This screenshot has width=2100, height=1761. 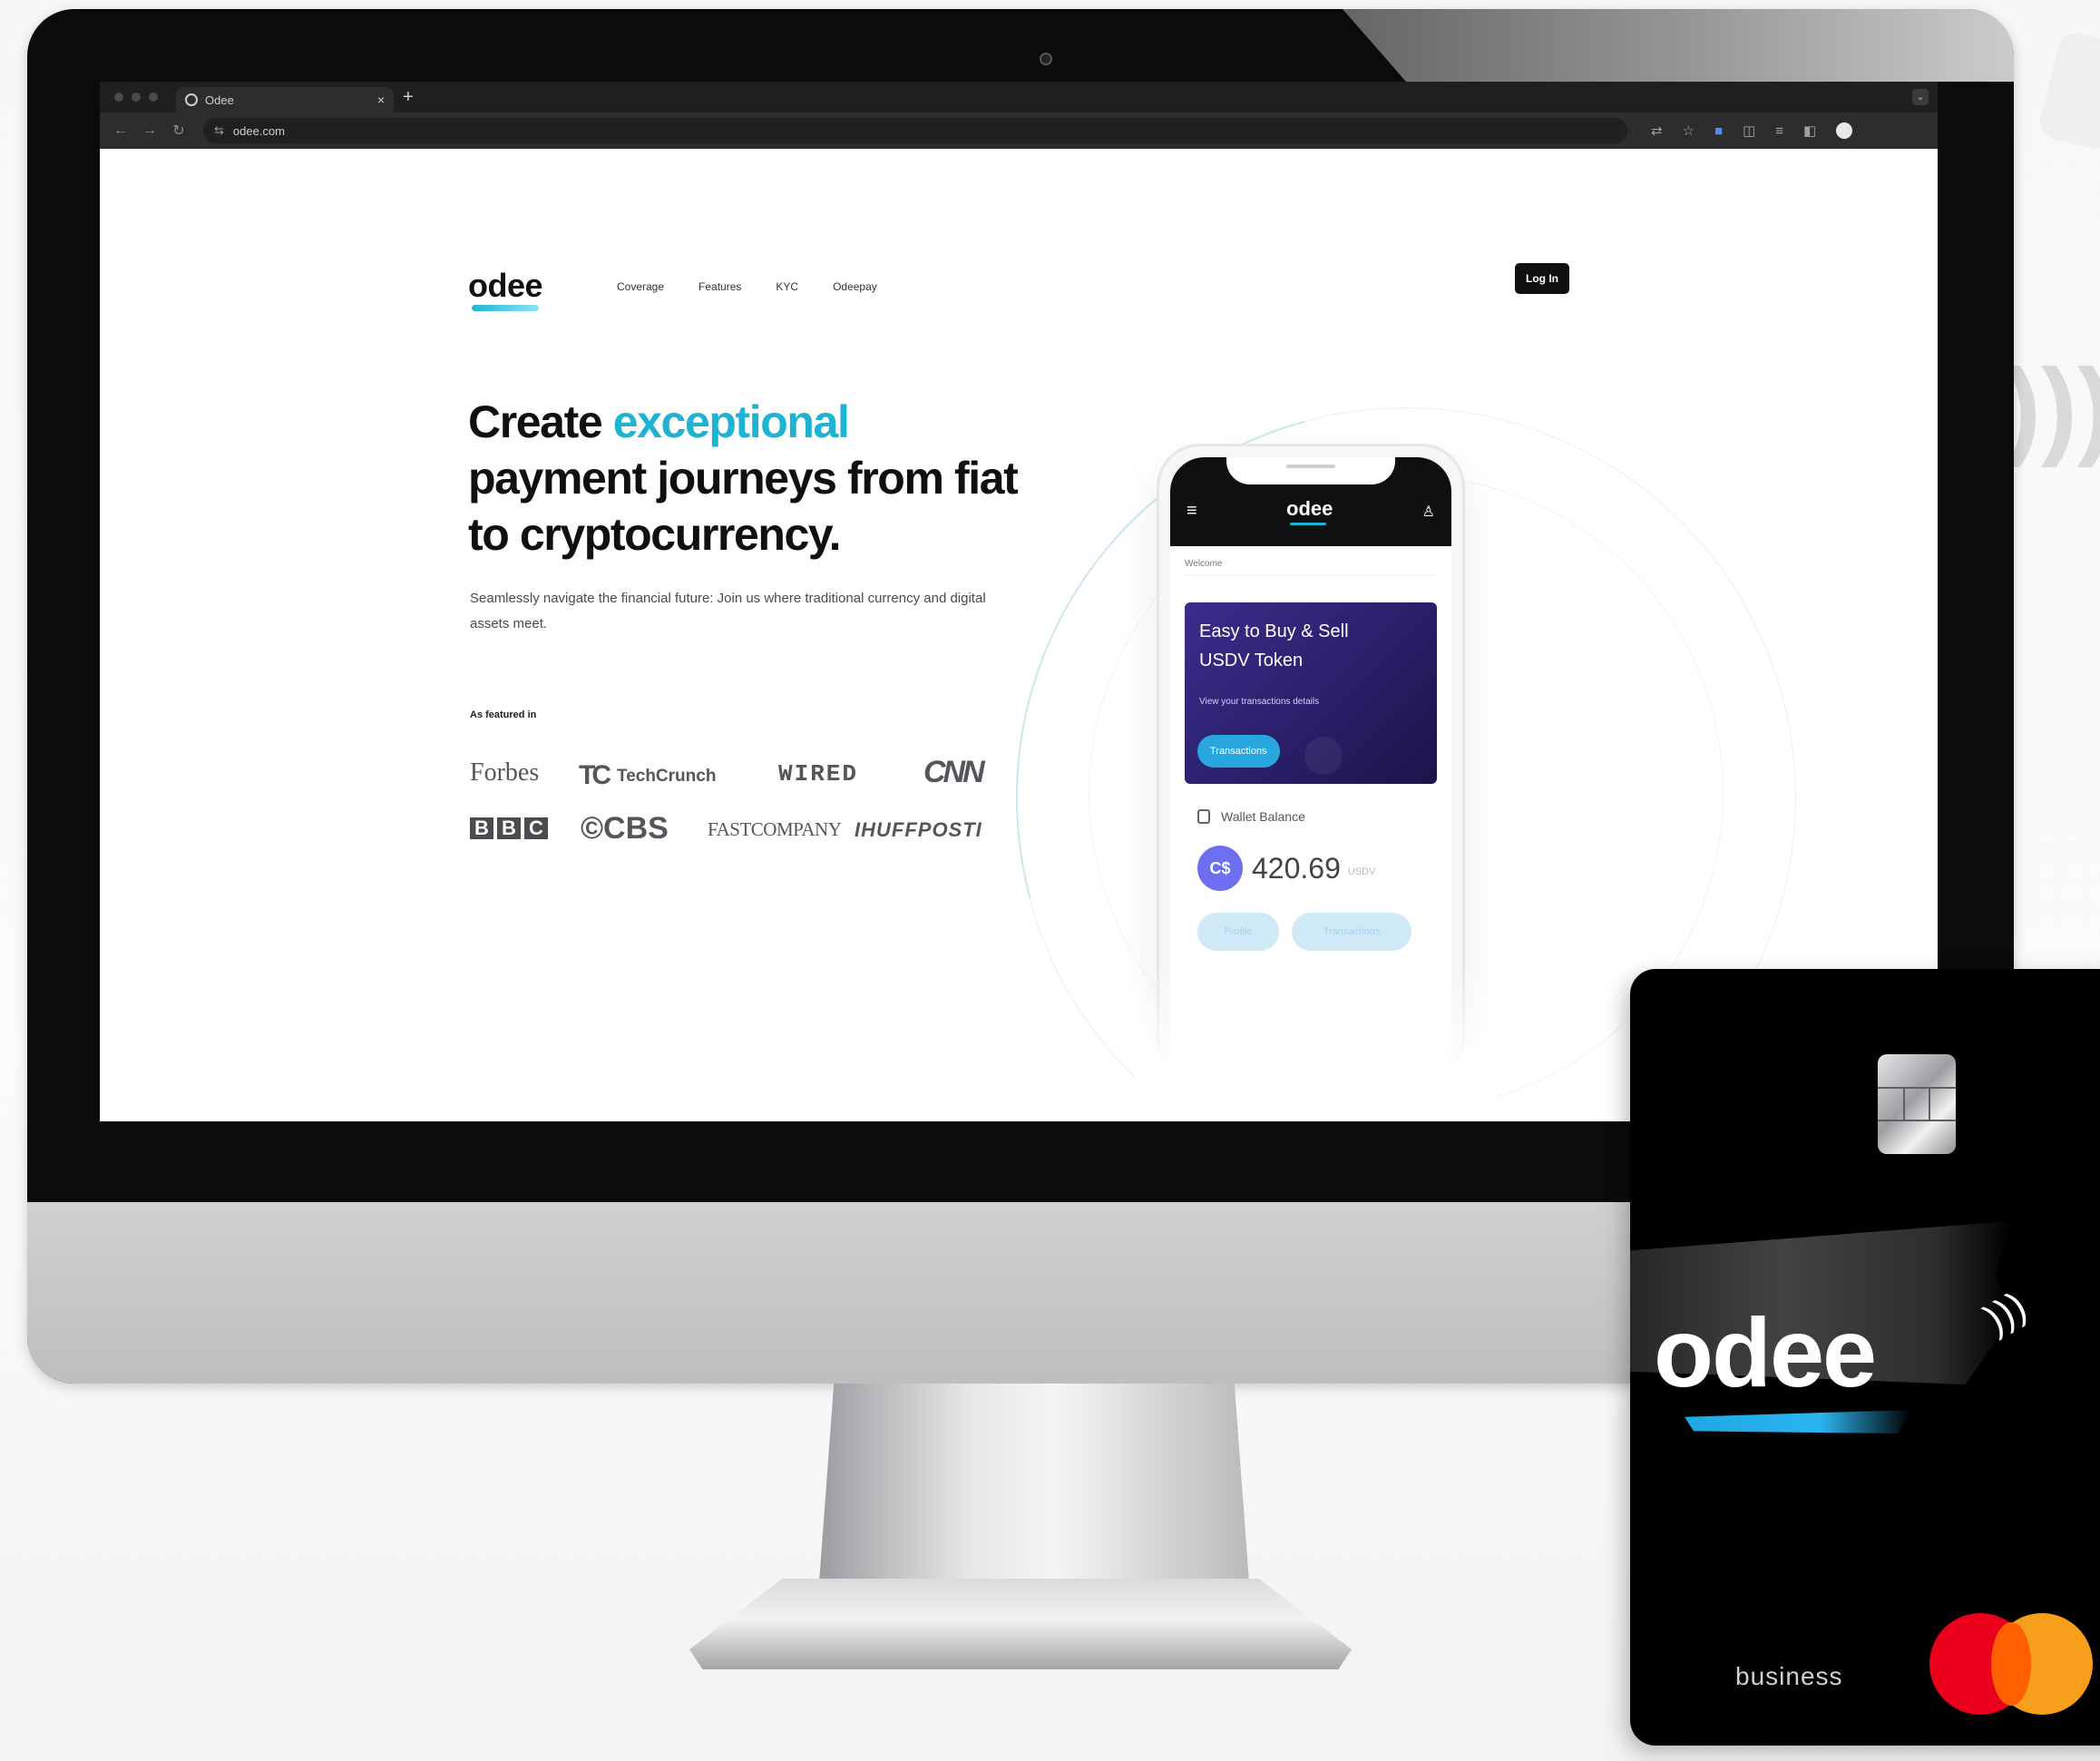 I want to click on bookmark-star-icon: ☆, so click(x=1689, y=130).